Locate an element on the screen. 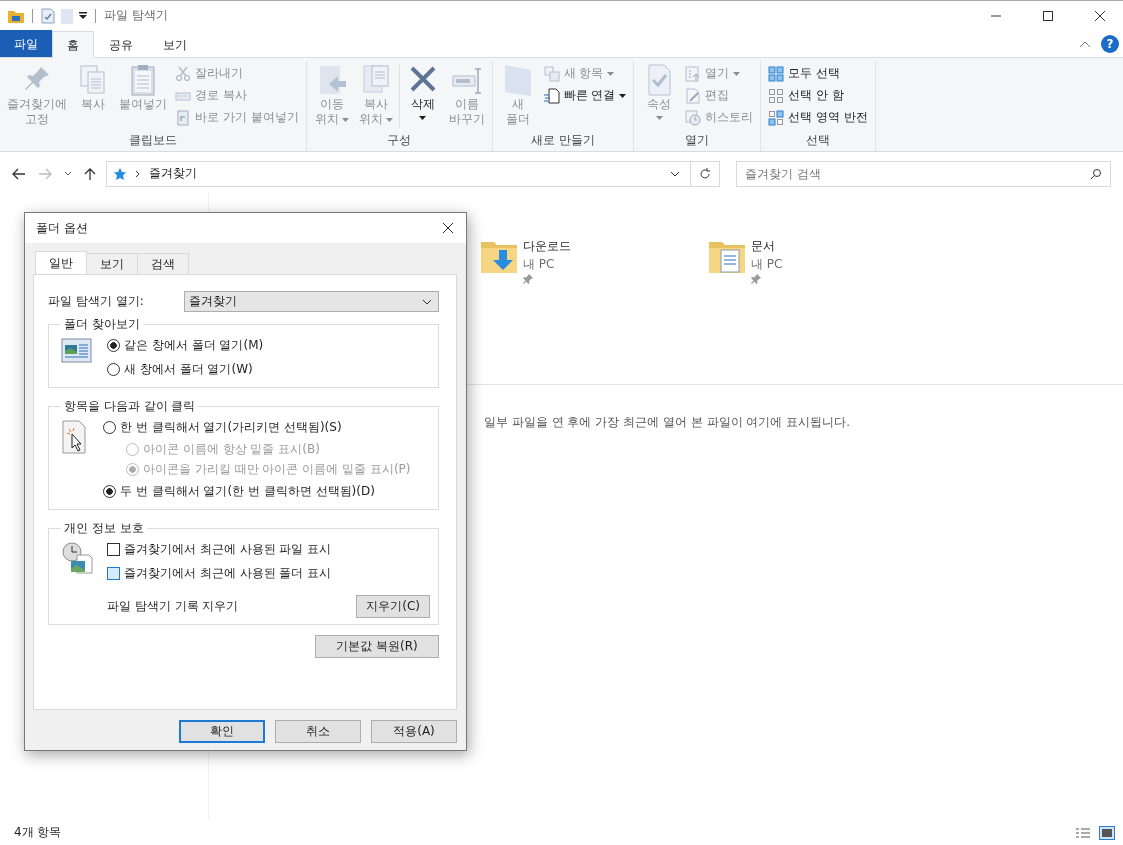 This screenshot has width=1123, height=845. ribbon-button: 빠른 연결 is located at coordinates (585, 95).